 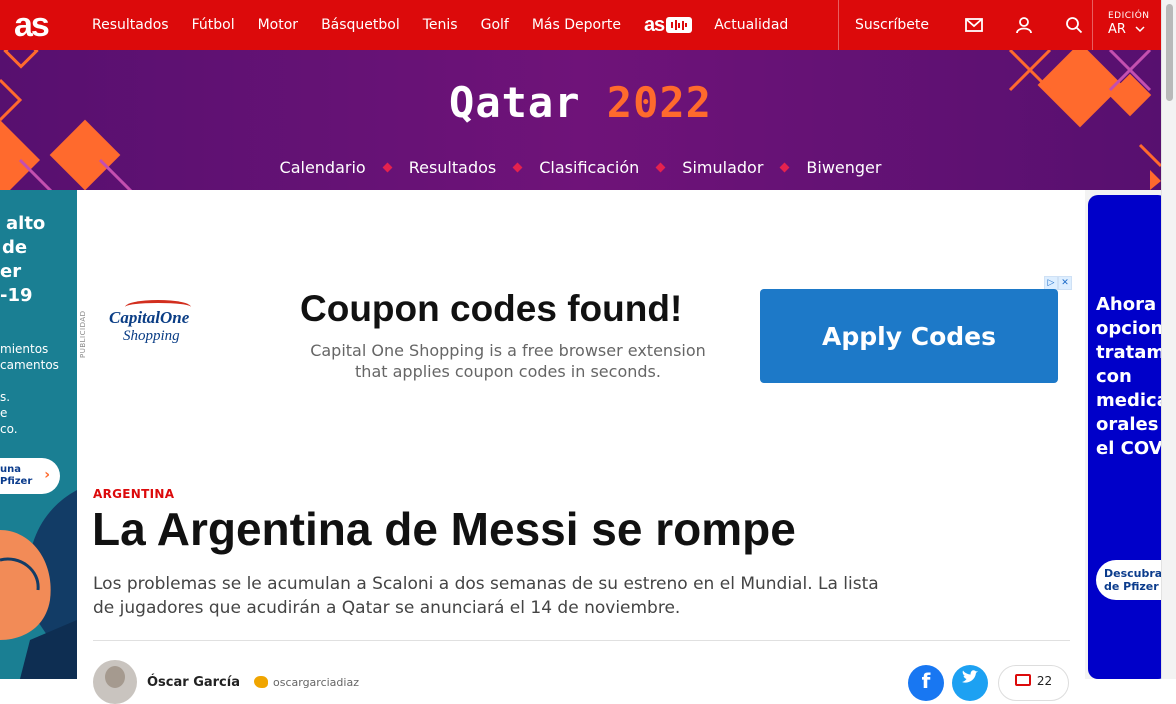 What do you see at coordinates (115, 682) in the screenshot?
I see `avatar` at bounding box center [115, 682].